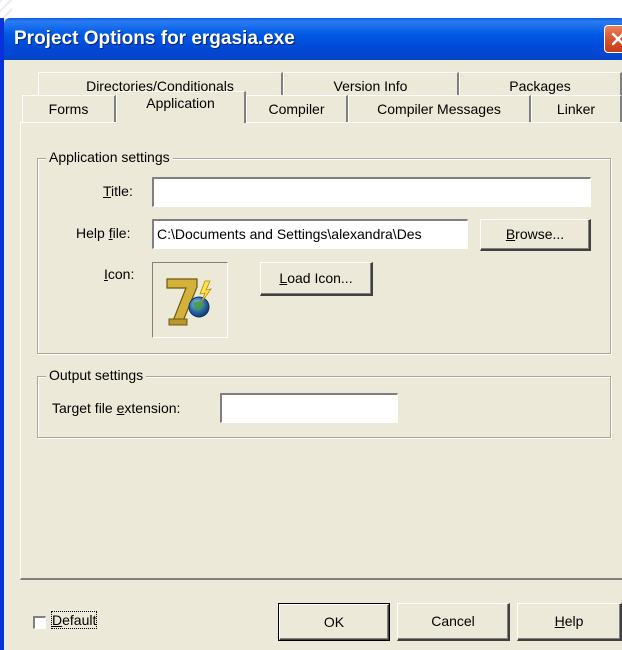 This screenshot has height=650, width=622. Describe the element at coordinates (39, 622) in the screenshot. I see `default-checkbox` at that location.